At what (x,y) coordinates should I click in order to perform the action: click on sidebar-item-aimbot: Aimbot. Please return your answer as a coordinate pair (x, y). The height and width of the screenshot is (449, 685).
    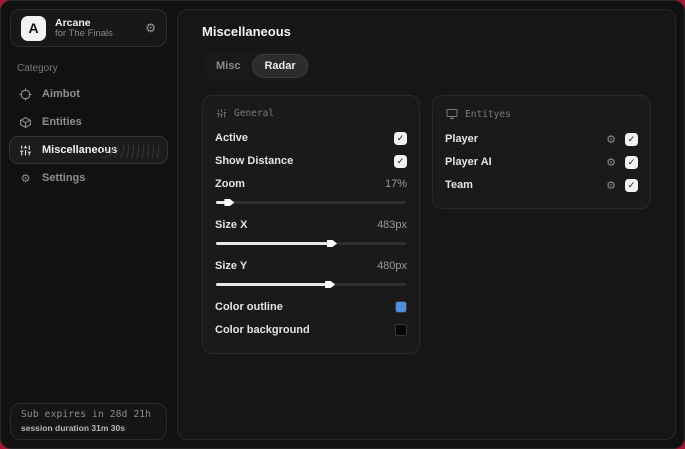
    Looking at the image, I should click on (88, 94).